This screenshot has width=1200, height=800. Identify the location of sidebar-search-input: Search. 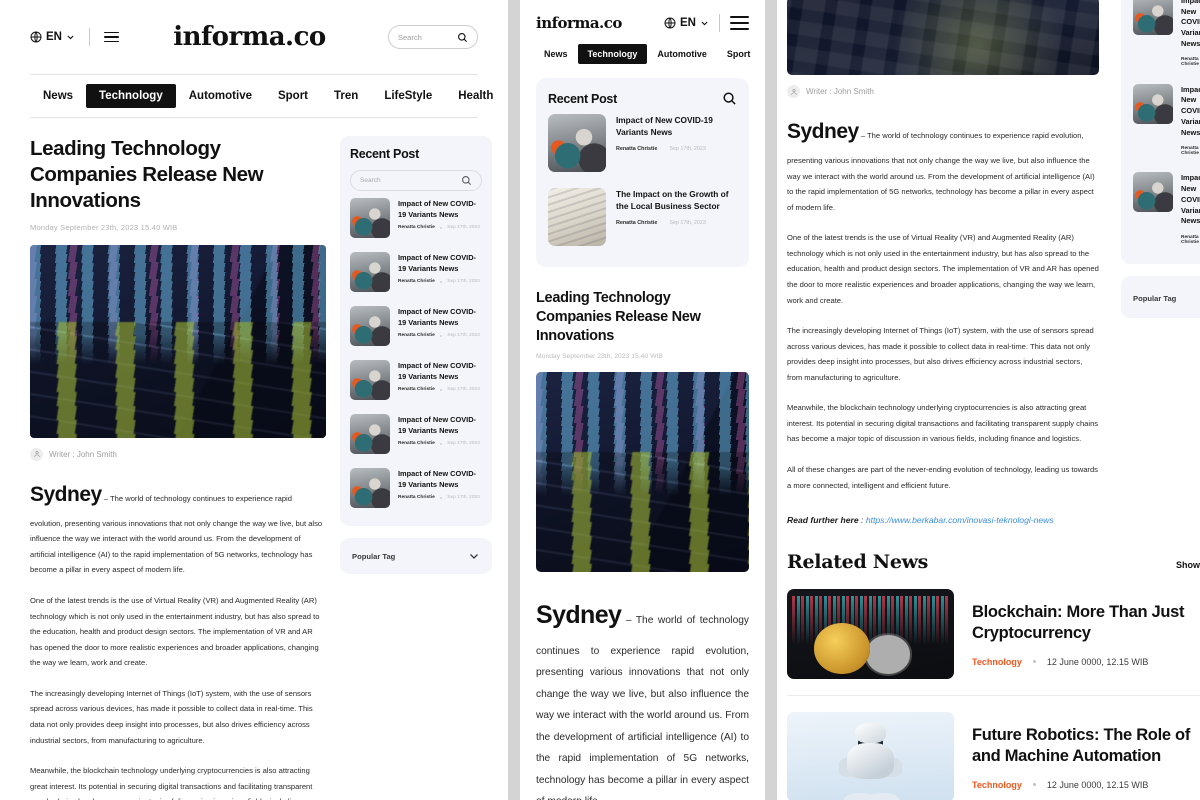
(416, 180).